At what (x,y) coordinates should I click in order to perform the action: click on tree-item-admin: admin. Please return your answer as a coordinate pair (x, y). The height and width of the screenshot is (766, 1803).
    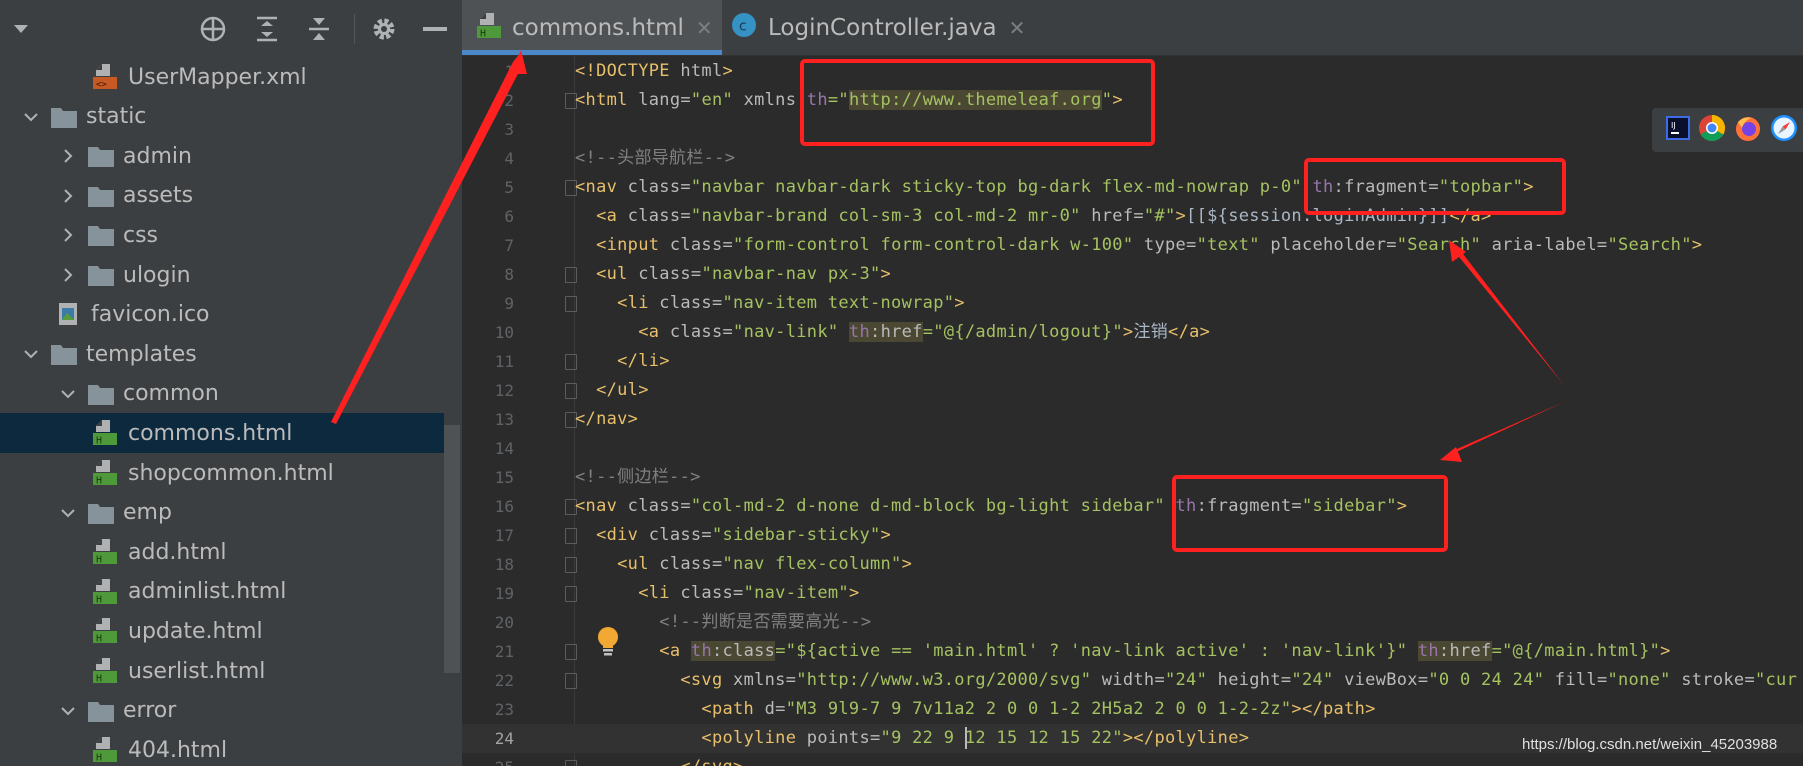
    Looking at the image, I should click on (222, 156).